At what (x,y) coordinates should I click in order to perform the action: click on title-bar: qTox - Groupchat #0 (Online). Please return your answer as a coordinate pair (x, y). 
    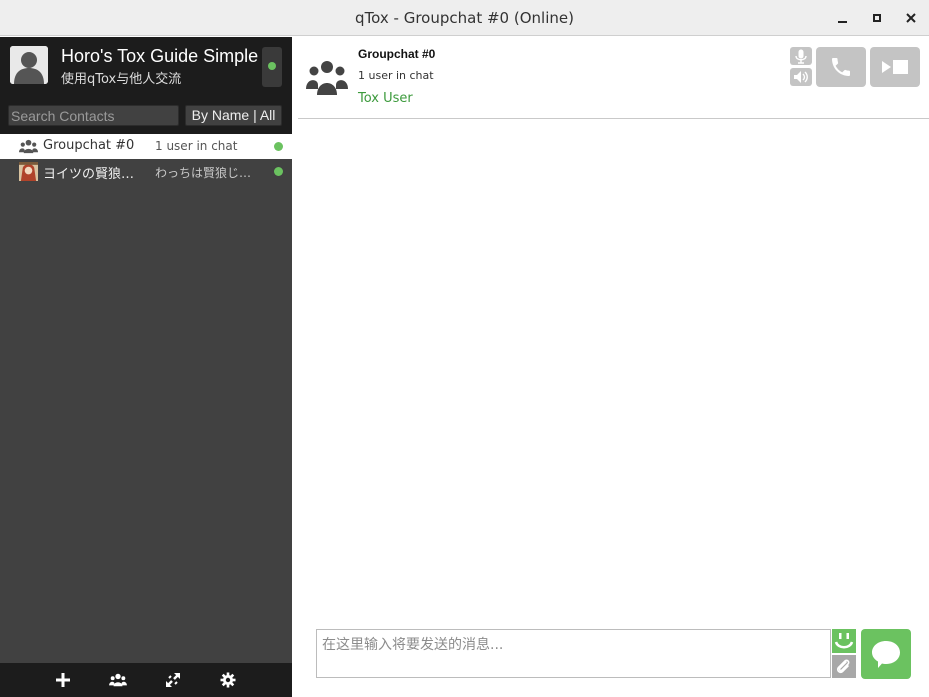
    Looking at the image, I should click on (464, 18).